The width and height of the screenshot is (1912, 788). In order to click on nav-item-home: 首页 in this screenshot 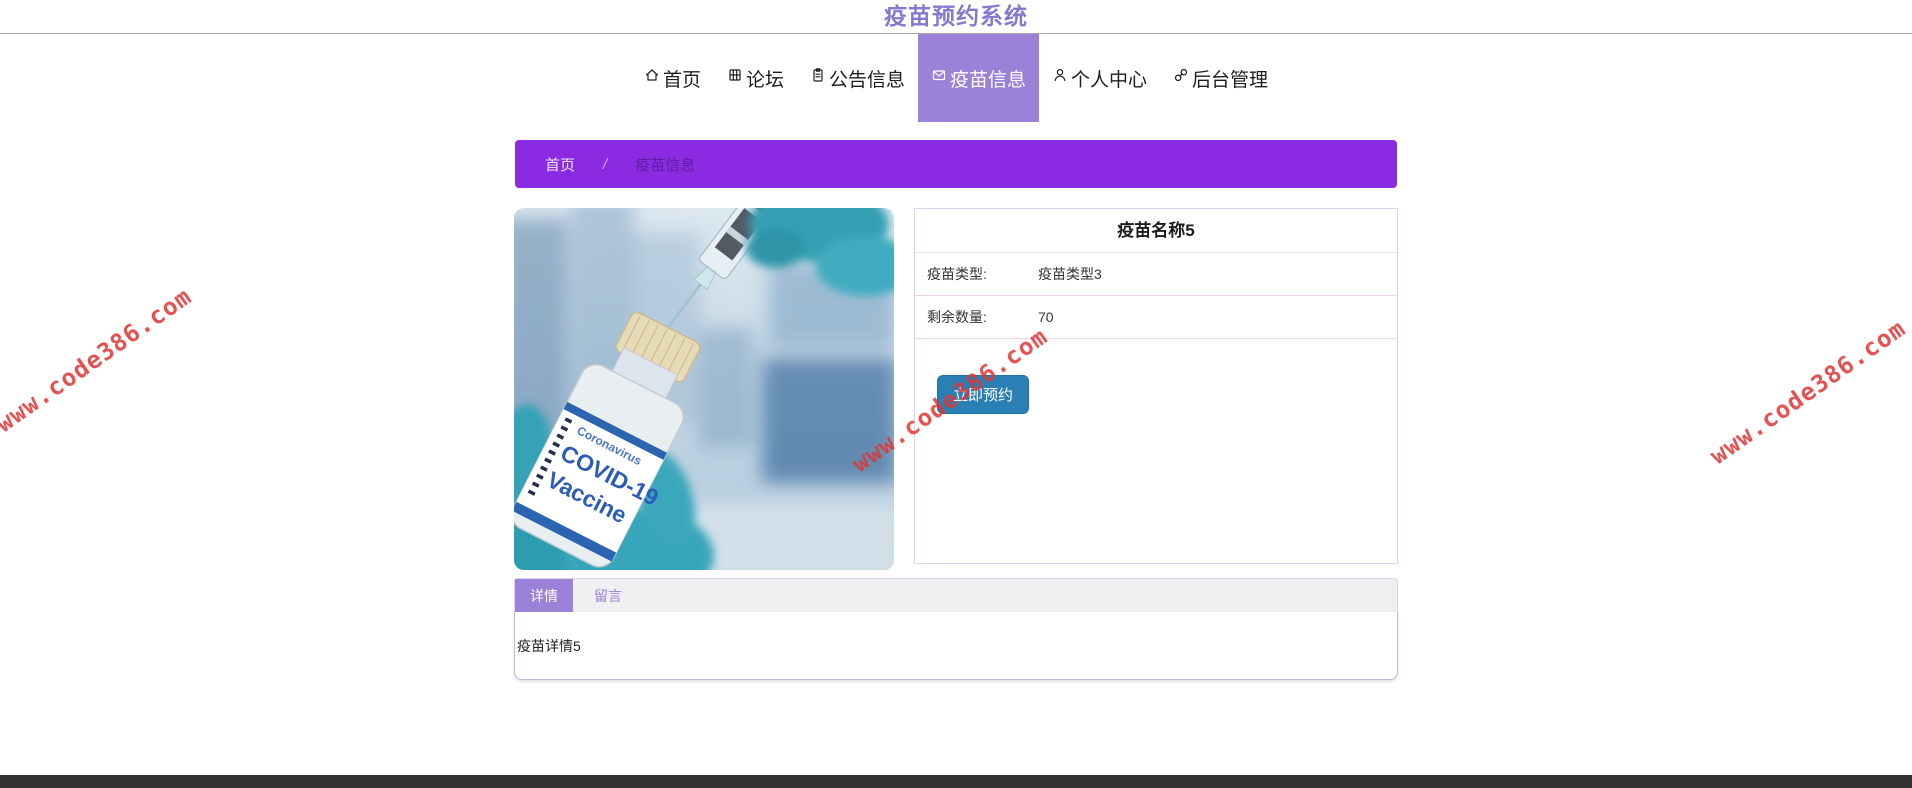, I will do `click(672, 78)`.